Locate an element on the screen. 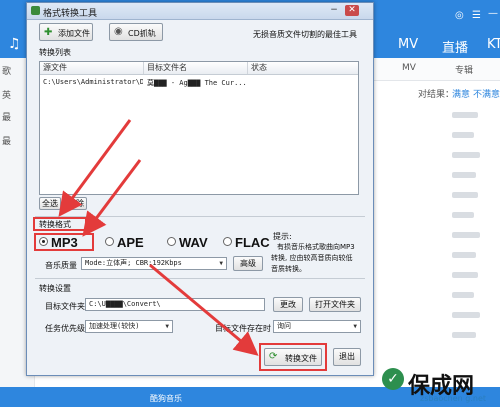  arrow-to-format-label is located at coordinates (95, 168).